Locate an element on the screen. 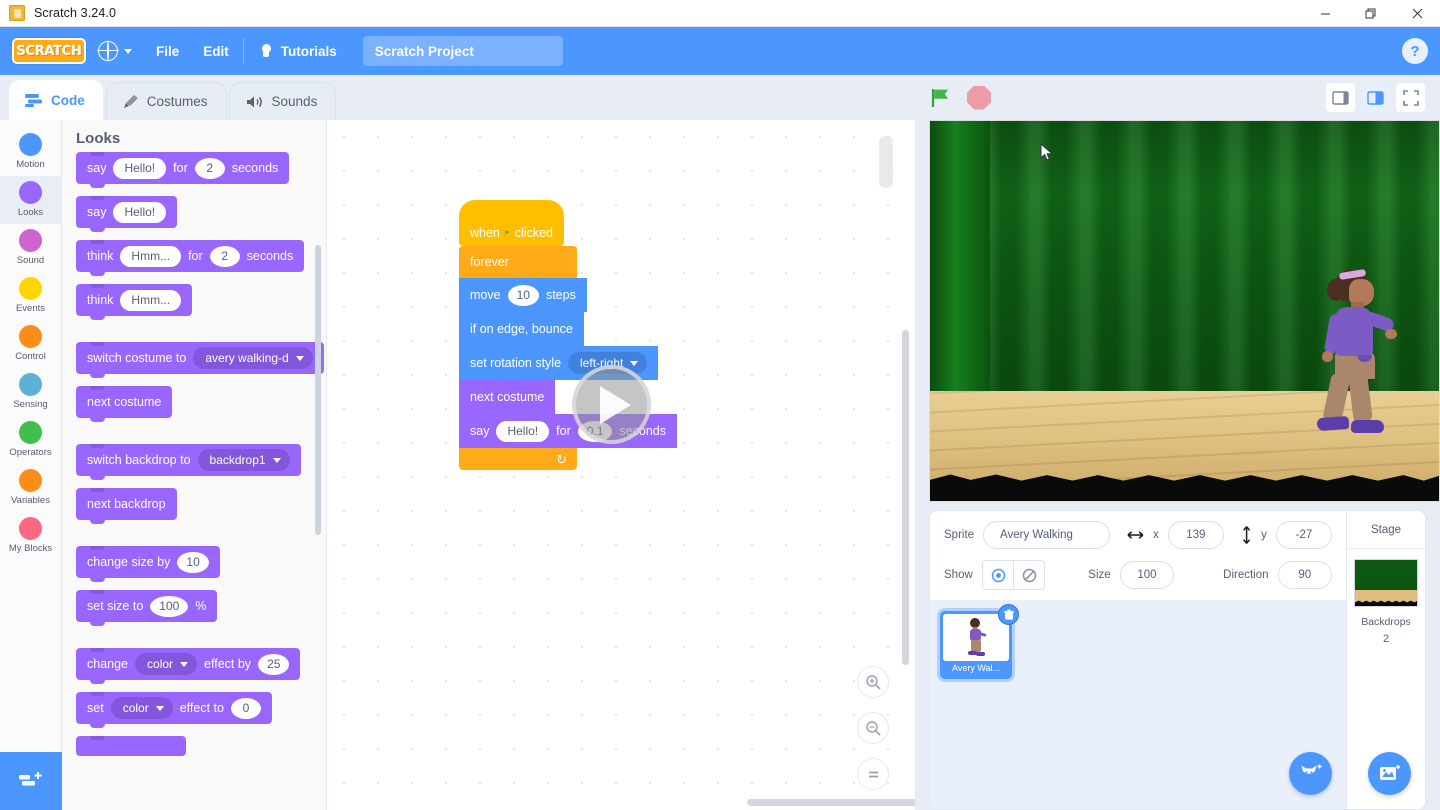 The height and width of the screenshot is (810, 1440). eye-hide-icon is located at coordinates (1029, 575).